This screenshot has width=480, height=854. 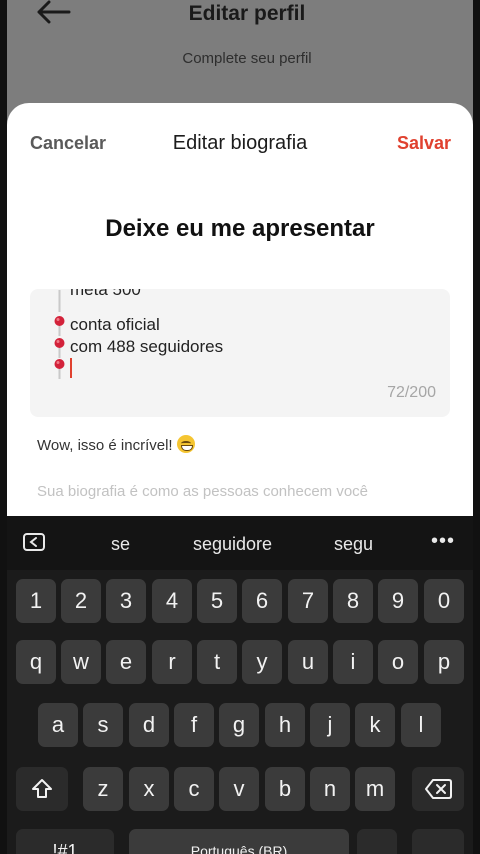 What do you see at coordinates (398, 601) in the screenshot?
I see `key-9: 9` at bounding box center [398, 601].